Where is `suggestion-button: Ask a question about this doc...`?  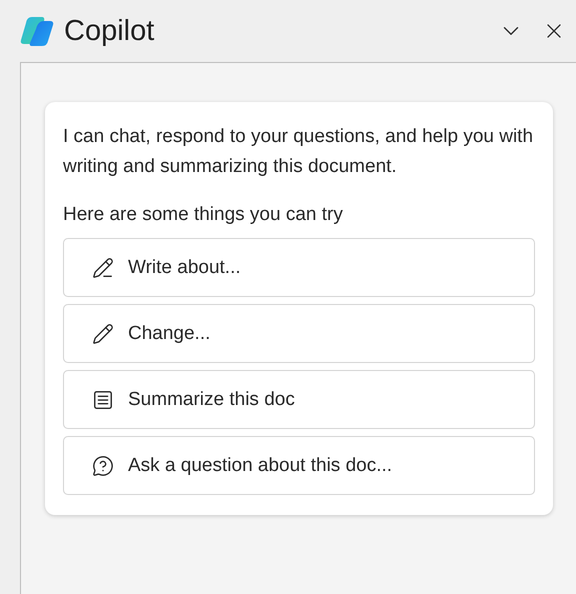
suggestion-button: Ask a question about this doc... is located at coordinates (299, 465).